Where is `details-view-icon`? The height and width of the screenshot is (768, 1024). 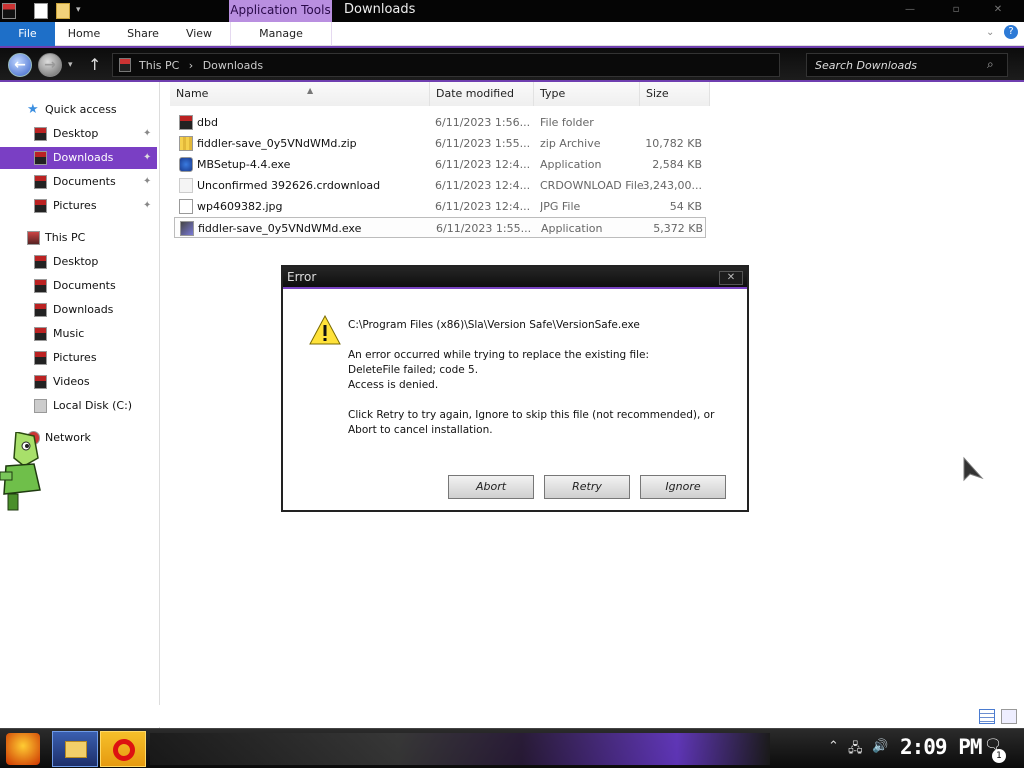
details-view-icon is located at coordinates (987, 716).